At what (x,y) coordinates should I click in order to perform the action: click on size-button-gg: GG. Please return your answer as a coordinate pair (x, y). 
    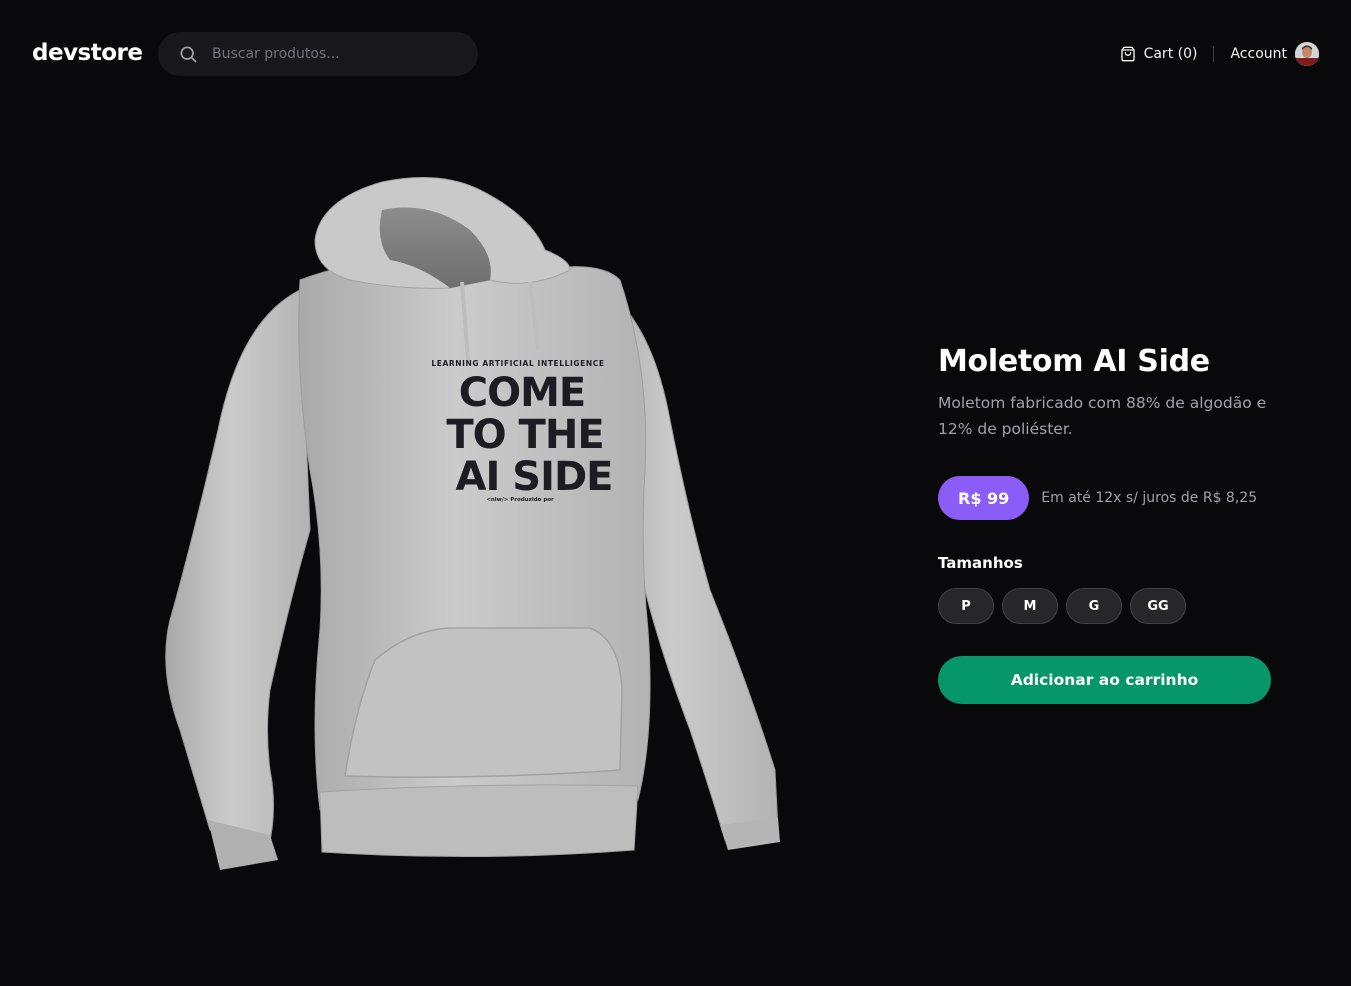
    Looking at the image, I should click on (1158, 606).